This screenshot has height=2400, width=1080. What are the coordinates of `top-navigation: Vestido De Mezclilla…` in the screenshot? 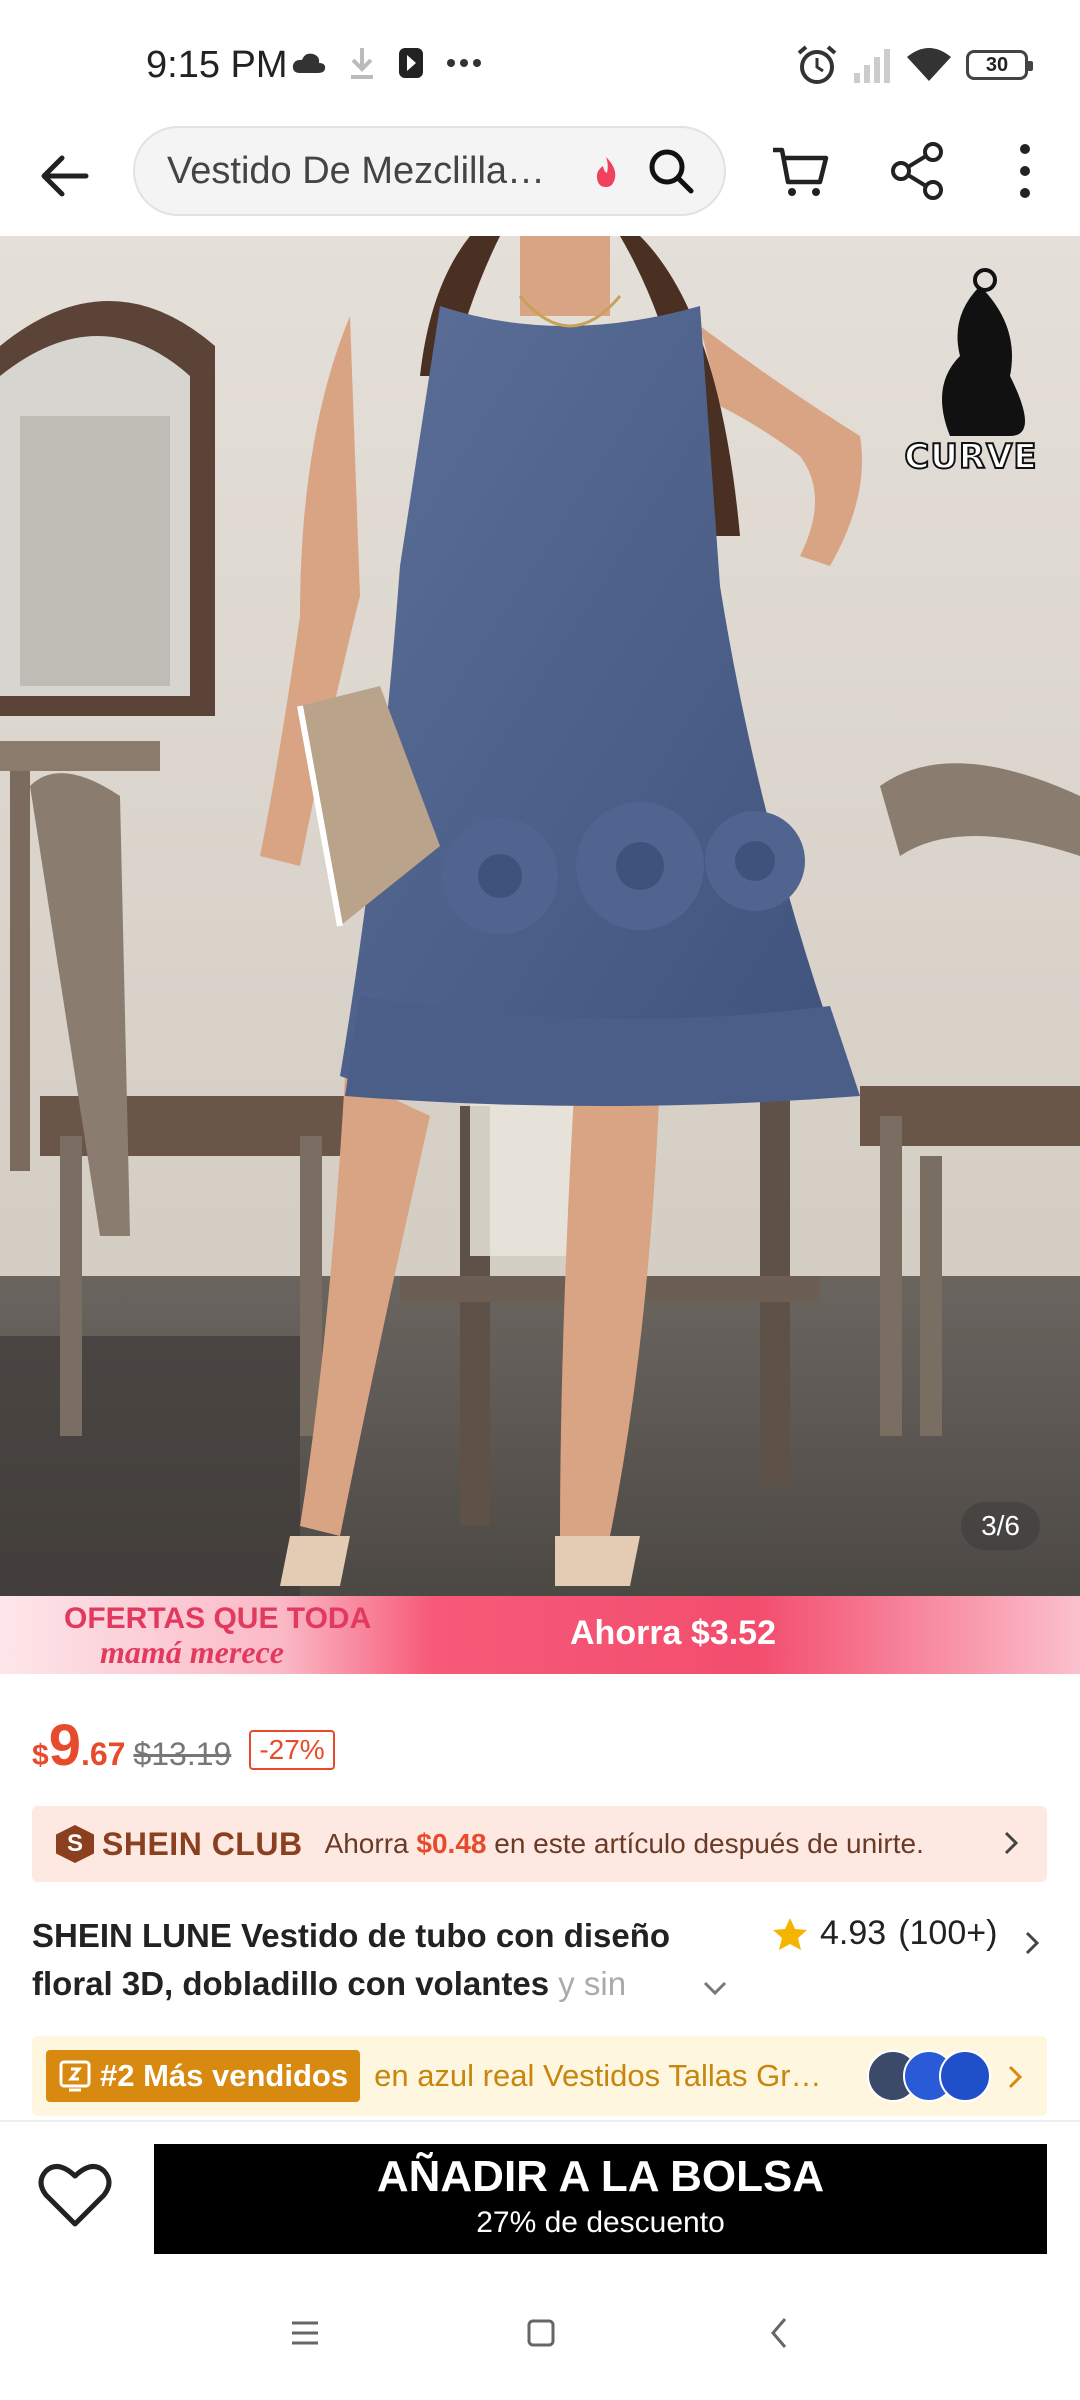 It's located at (540, 178).